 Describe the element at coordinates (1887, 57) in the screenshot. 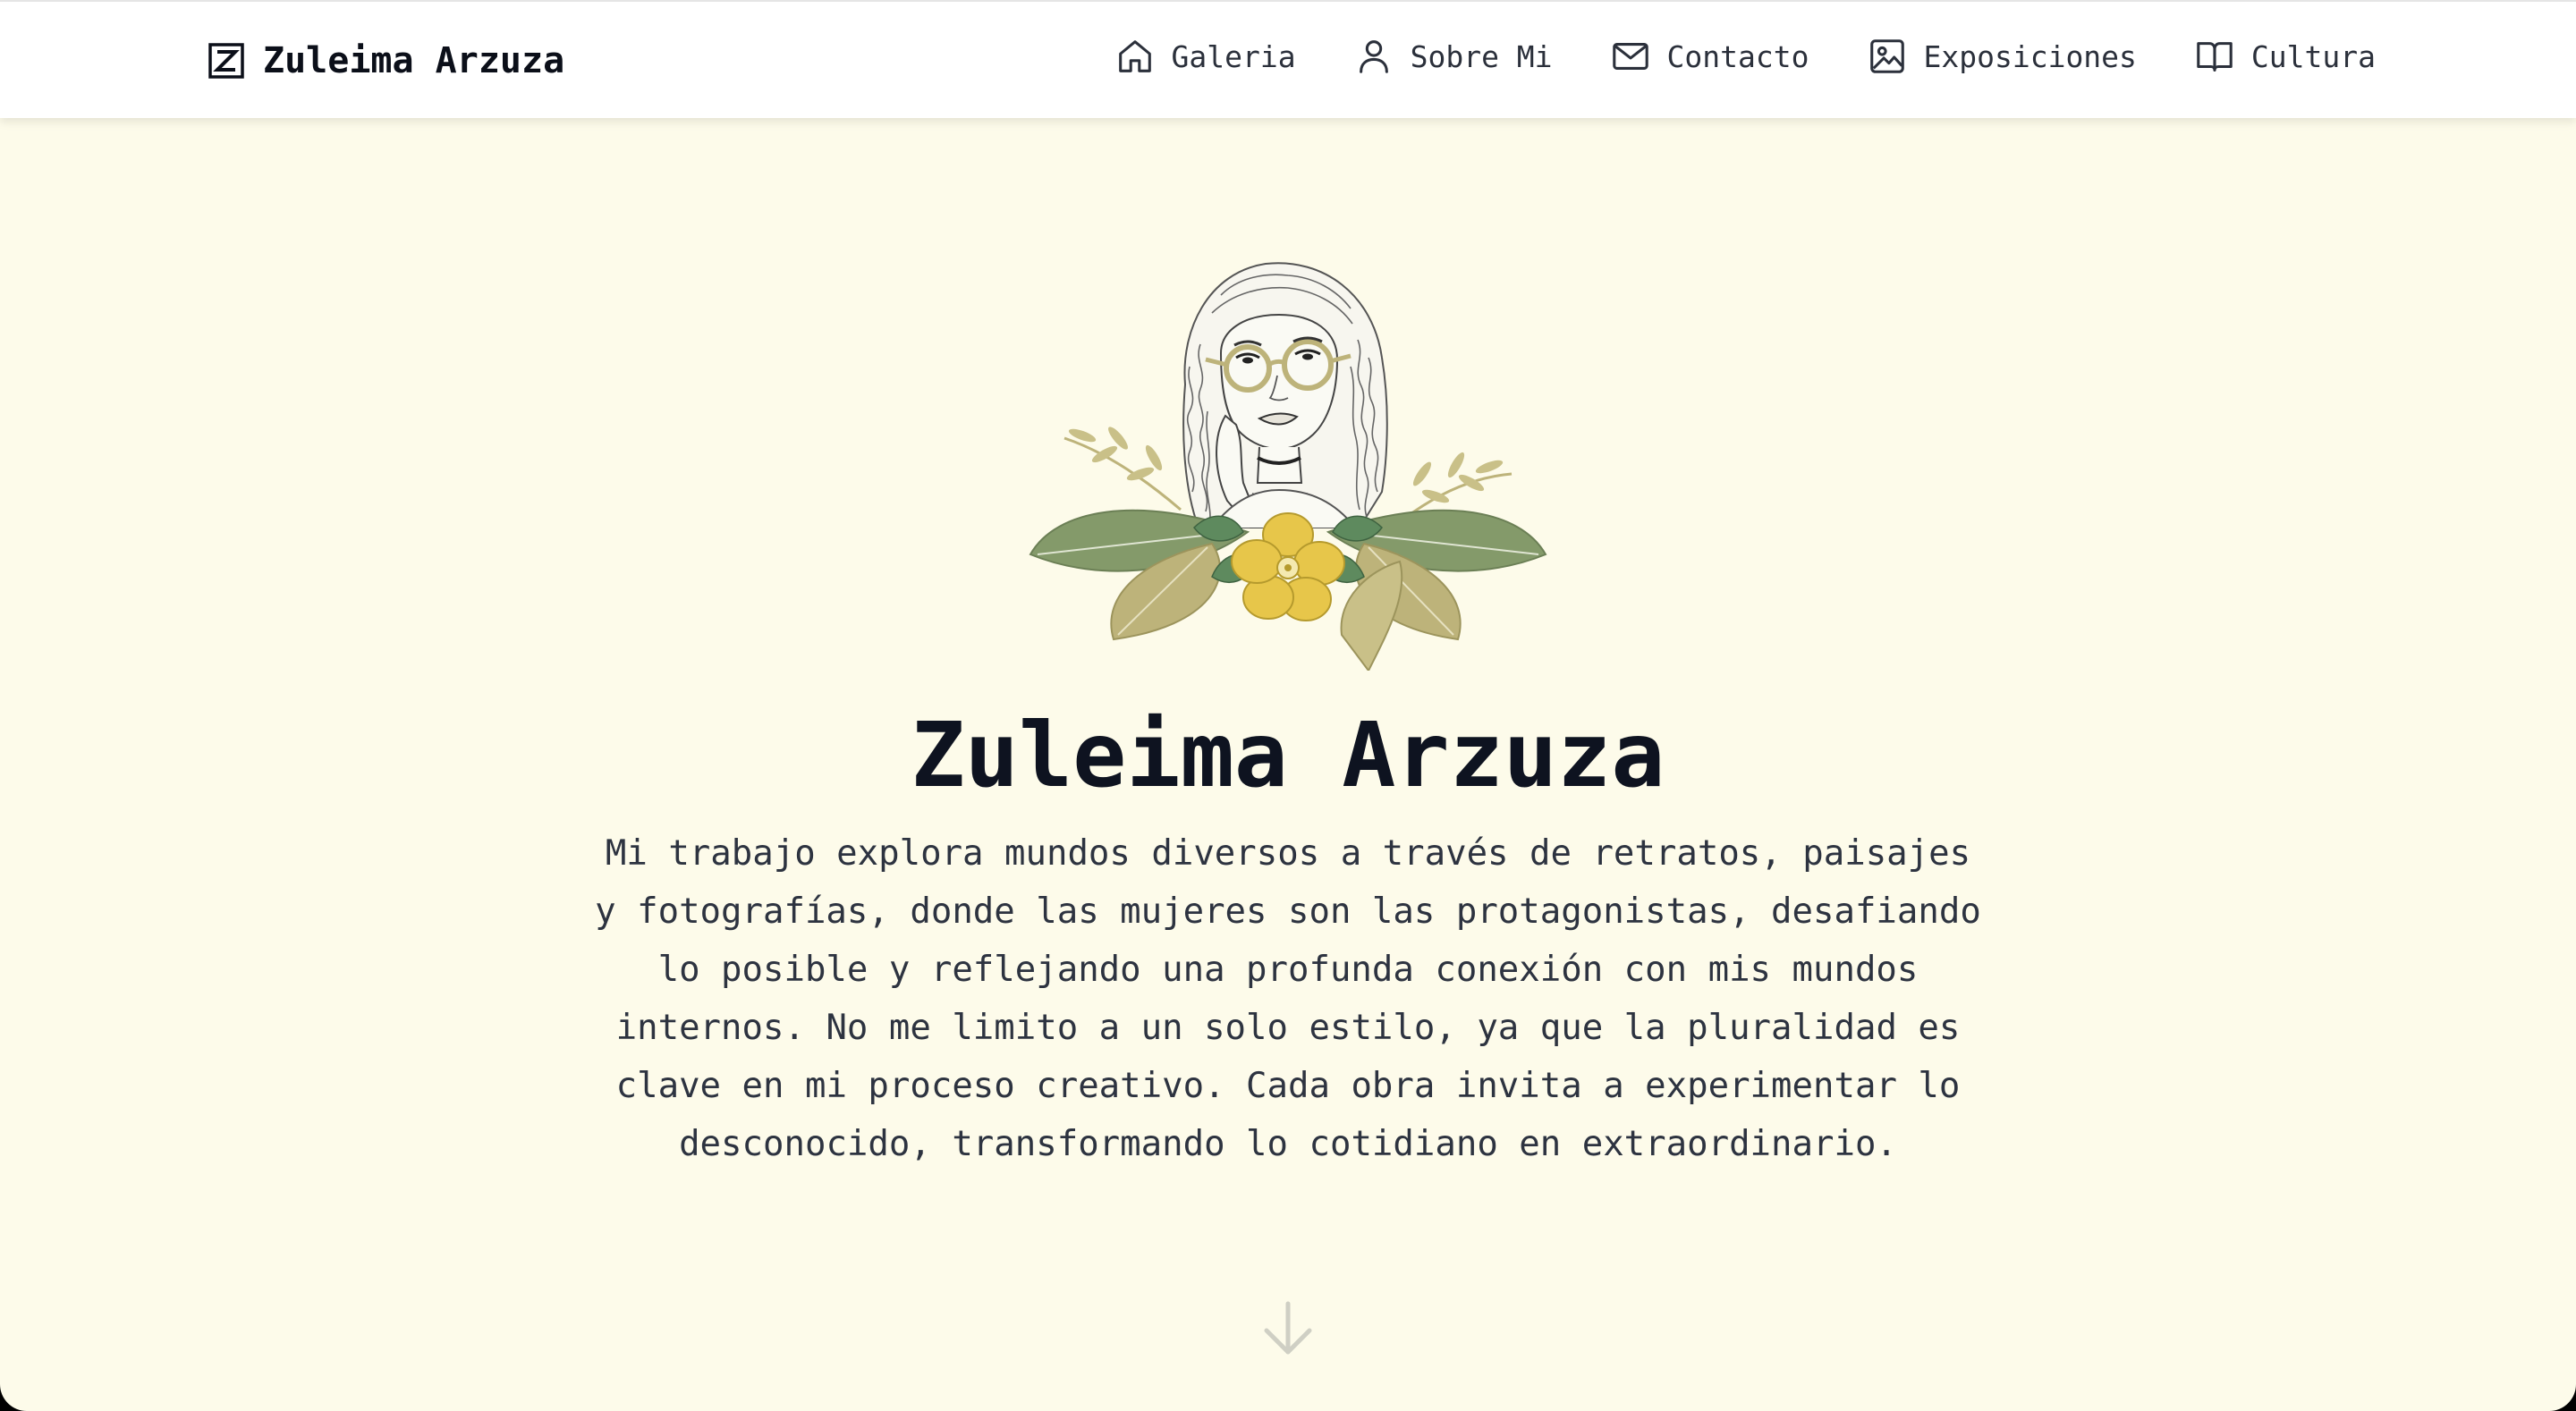

I see `image-icon` at that location.